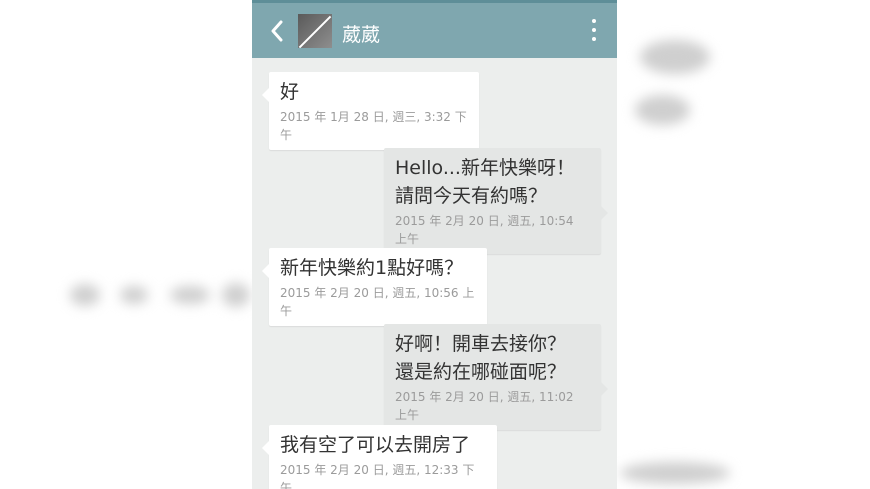  I want to click on chat-header: 葳葳, so click(434, 30).